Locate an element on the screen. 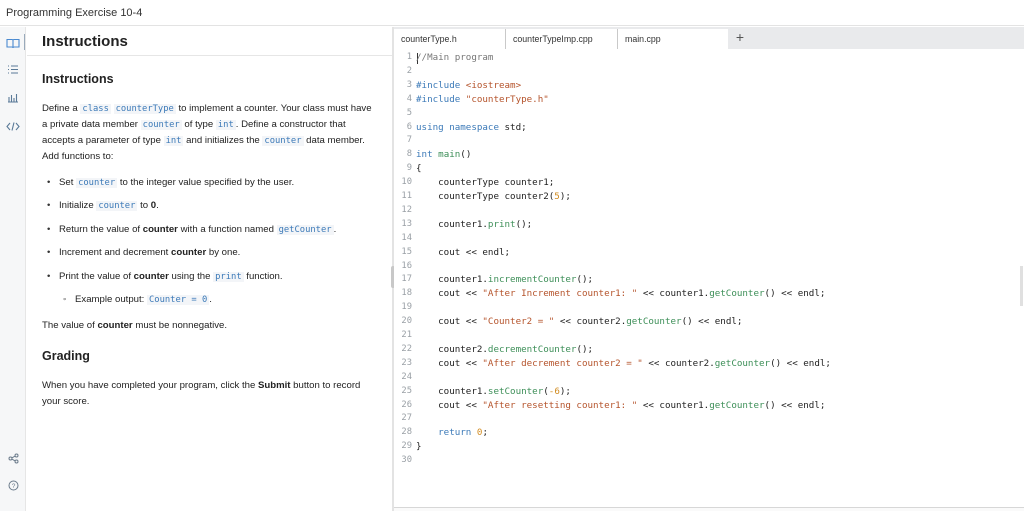  code-token: counter2. is located at coordinates (452, 349).